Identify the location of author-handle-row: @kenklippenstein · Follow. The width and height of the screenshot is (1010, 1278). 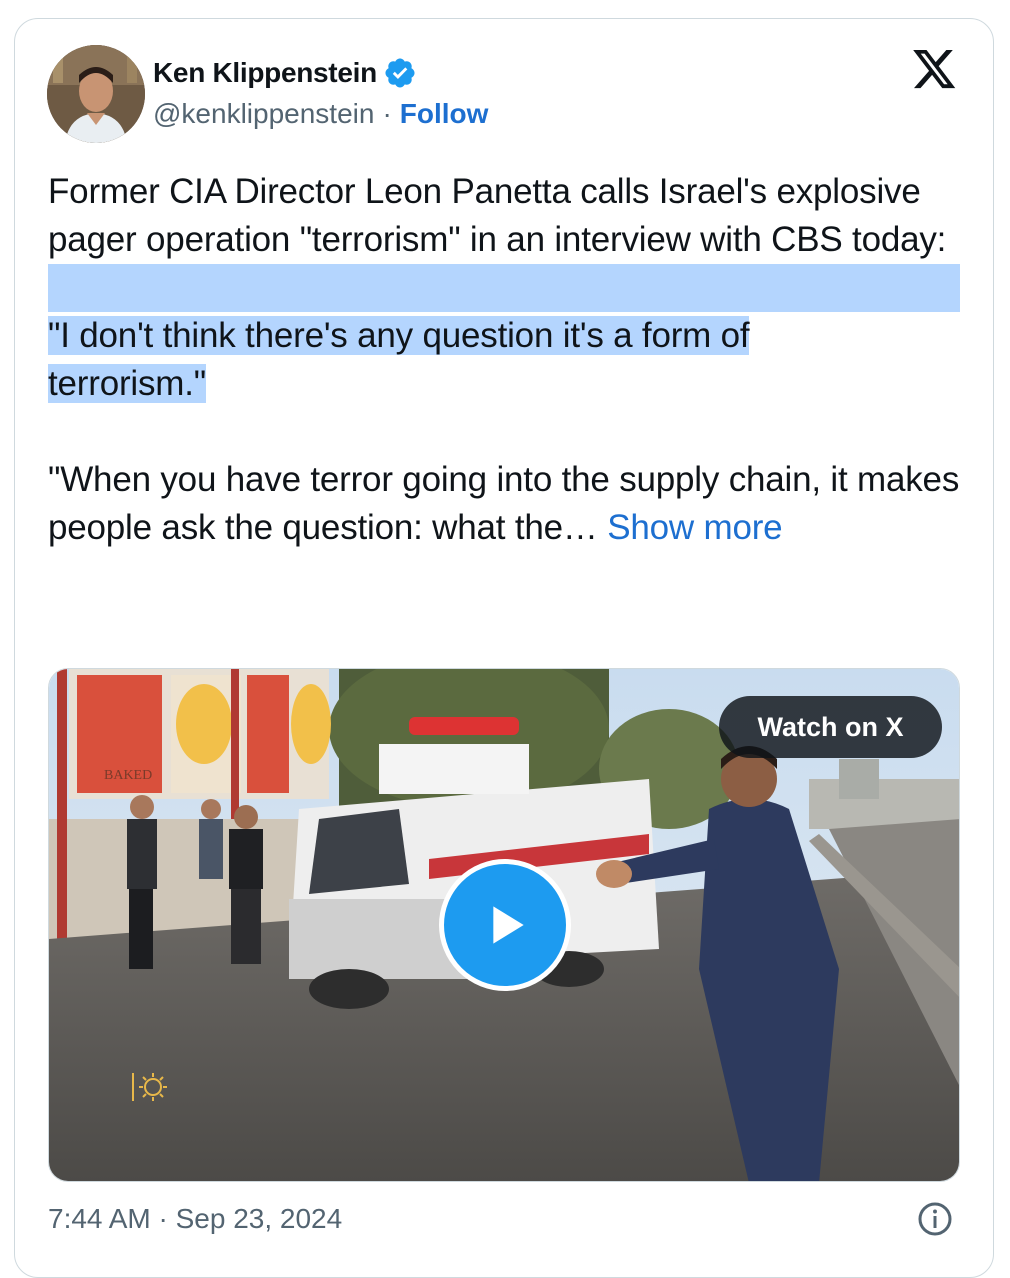
(320, 114).